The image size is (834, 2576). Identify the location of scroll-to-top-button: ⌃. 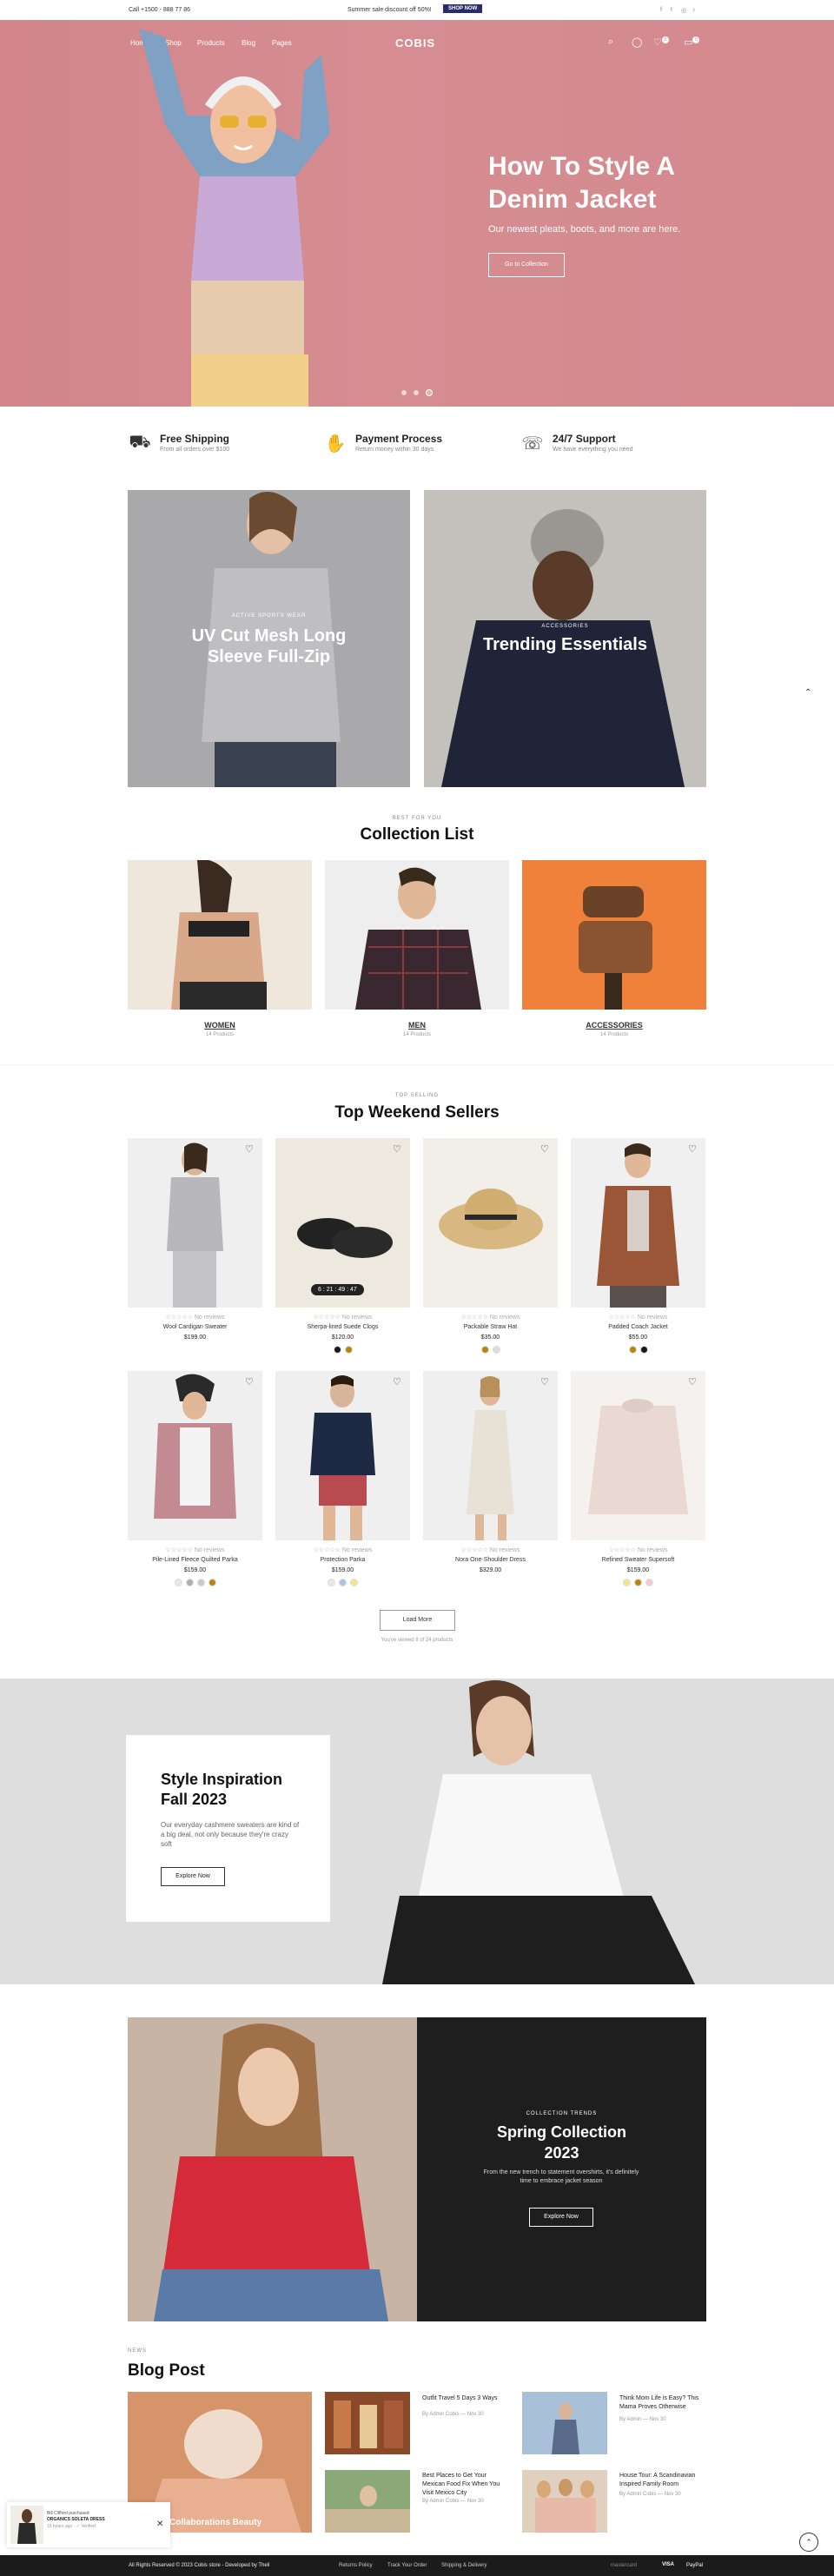
(808, 2542).